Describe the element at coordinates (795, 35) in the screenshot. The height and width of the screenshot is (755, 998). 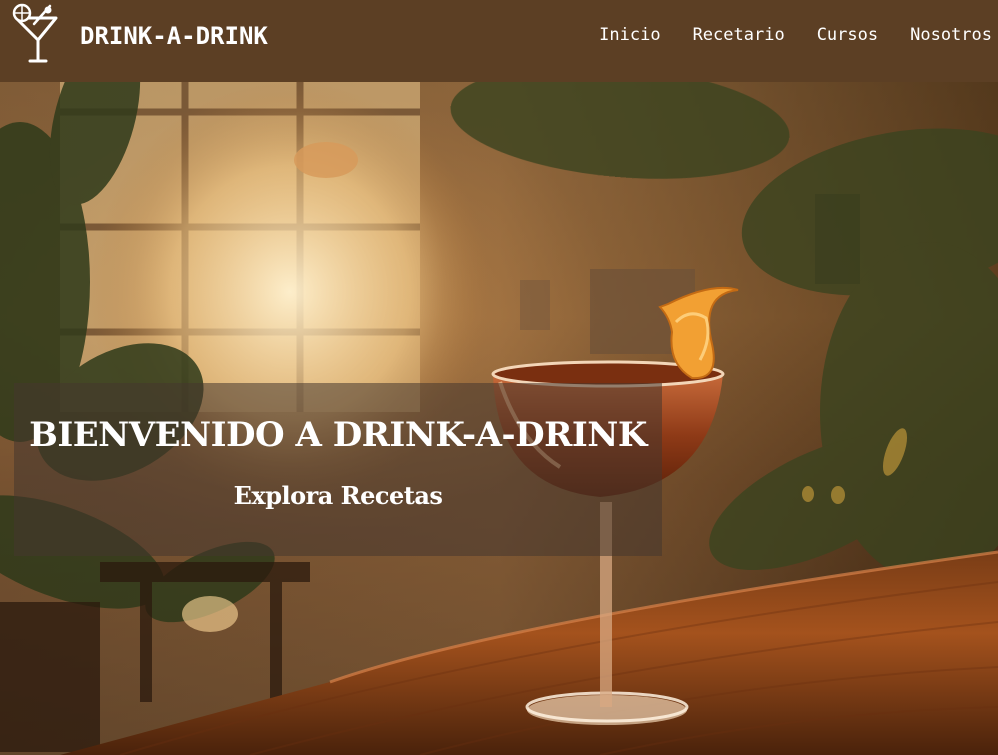
I see `main-nav: Inicio Recetario Cursos Nosotros` at that location.